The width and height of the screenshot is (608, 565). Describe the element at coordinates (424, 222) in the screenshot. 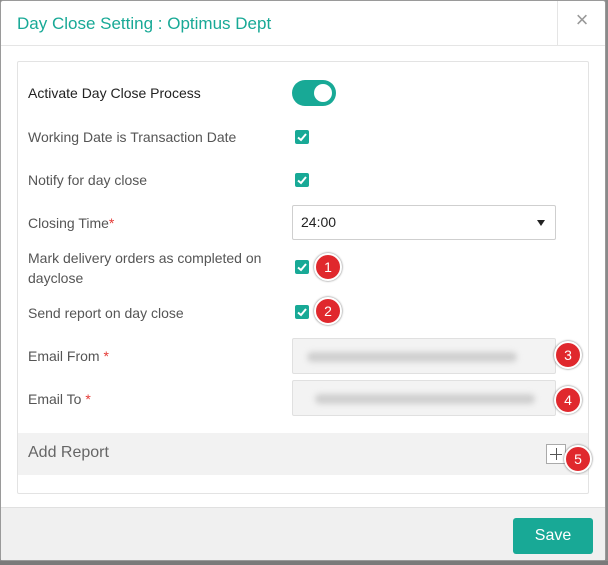

I see `closing-time-select: 24:00` at that location.